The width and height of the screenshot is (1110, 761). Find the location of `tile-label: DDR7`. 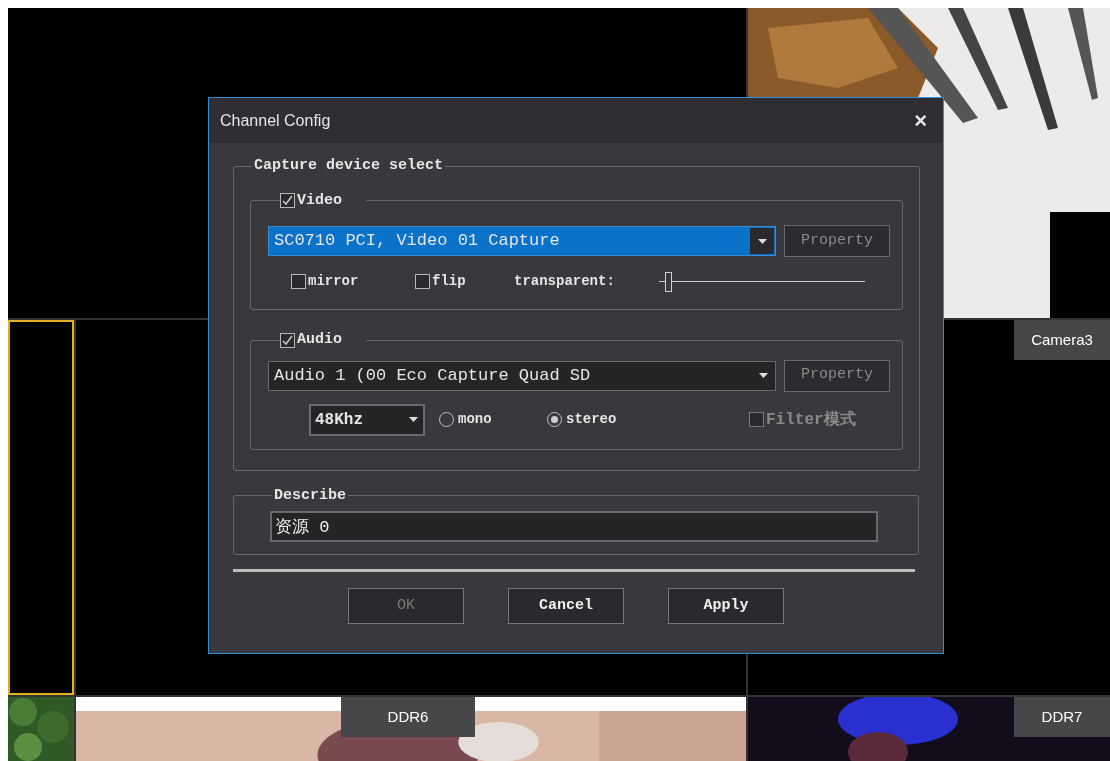

tile-label: DDR7 is located at coordinates (1062, 717).